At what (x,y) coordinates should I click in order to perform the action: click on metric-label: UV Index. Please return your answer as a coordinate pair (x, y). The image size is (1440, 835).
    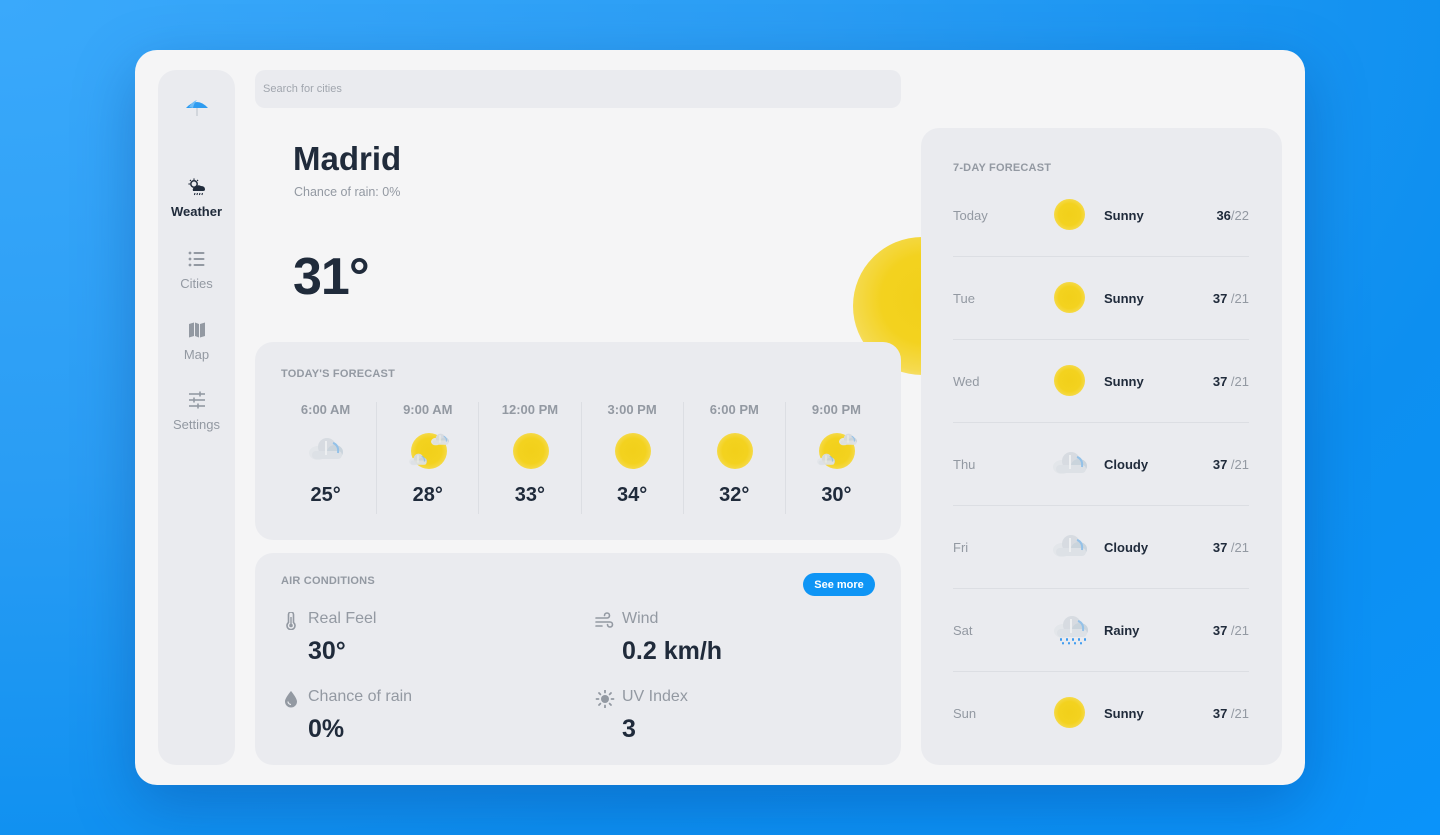
    Looking at the image, I should click on (655, 696).